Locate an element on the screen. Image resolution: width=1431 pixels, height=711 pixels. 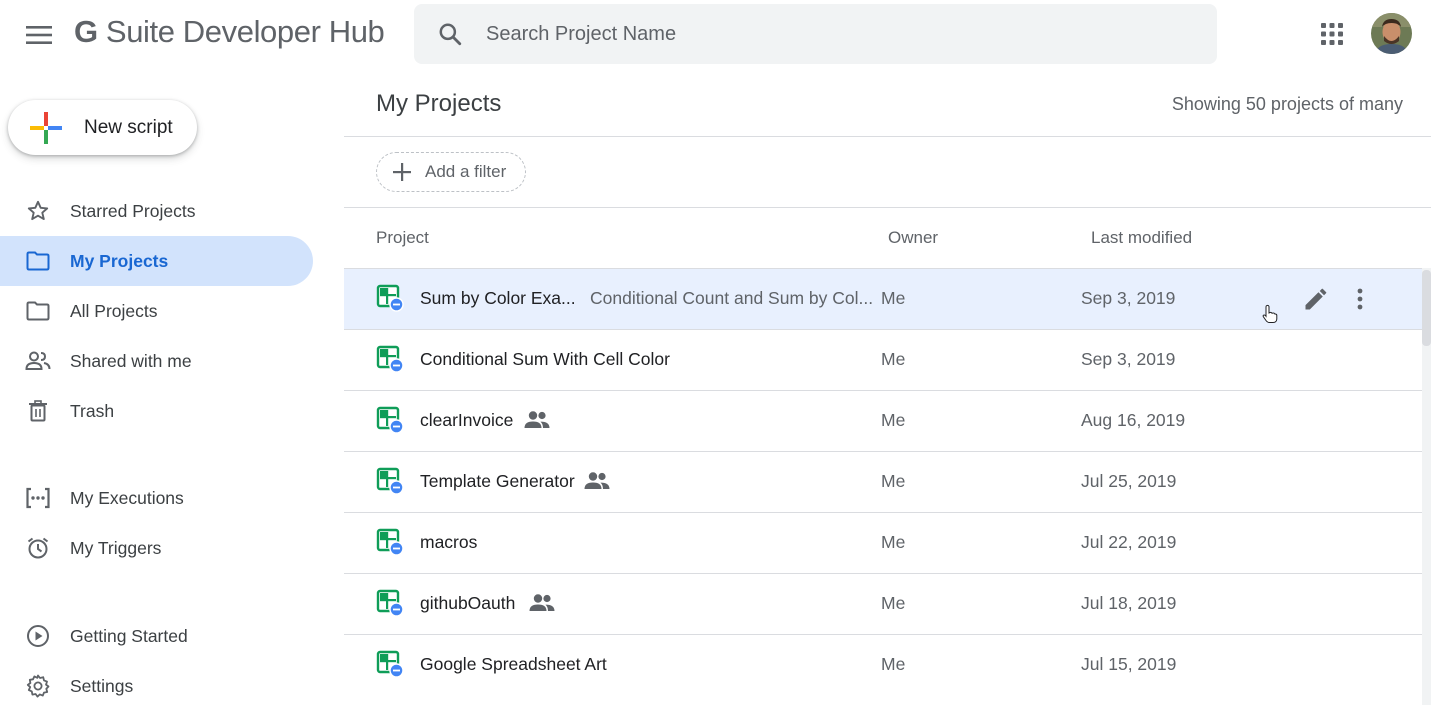
plus-icon is located at coordinates (402, 172).